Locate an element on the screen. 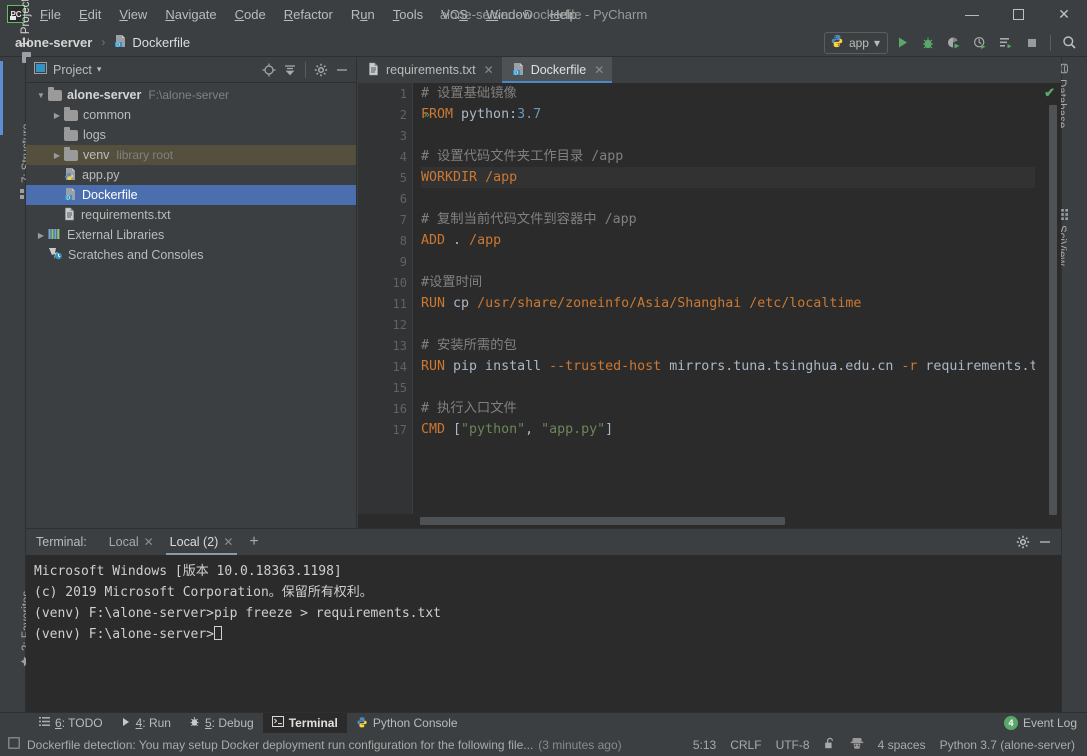 The width and height of the screenshot is (1087, 756). code-line: ADD . /app is located at coordinates (728, 240).